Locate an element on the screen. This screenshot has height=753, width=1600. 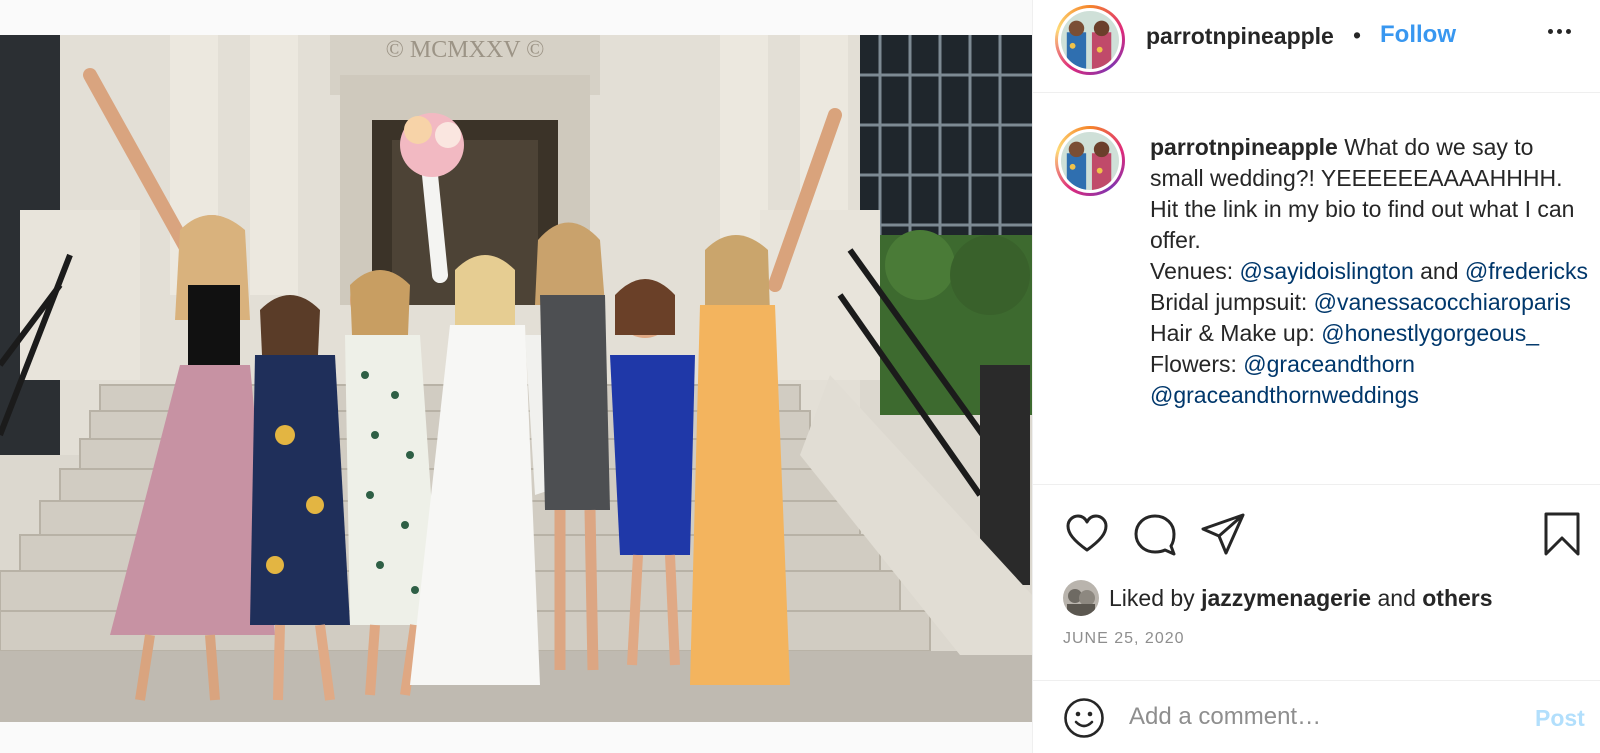
post-actions is located at coordinates (1316, 530).